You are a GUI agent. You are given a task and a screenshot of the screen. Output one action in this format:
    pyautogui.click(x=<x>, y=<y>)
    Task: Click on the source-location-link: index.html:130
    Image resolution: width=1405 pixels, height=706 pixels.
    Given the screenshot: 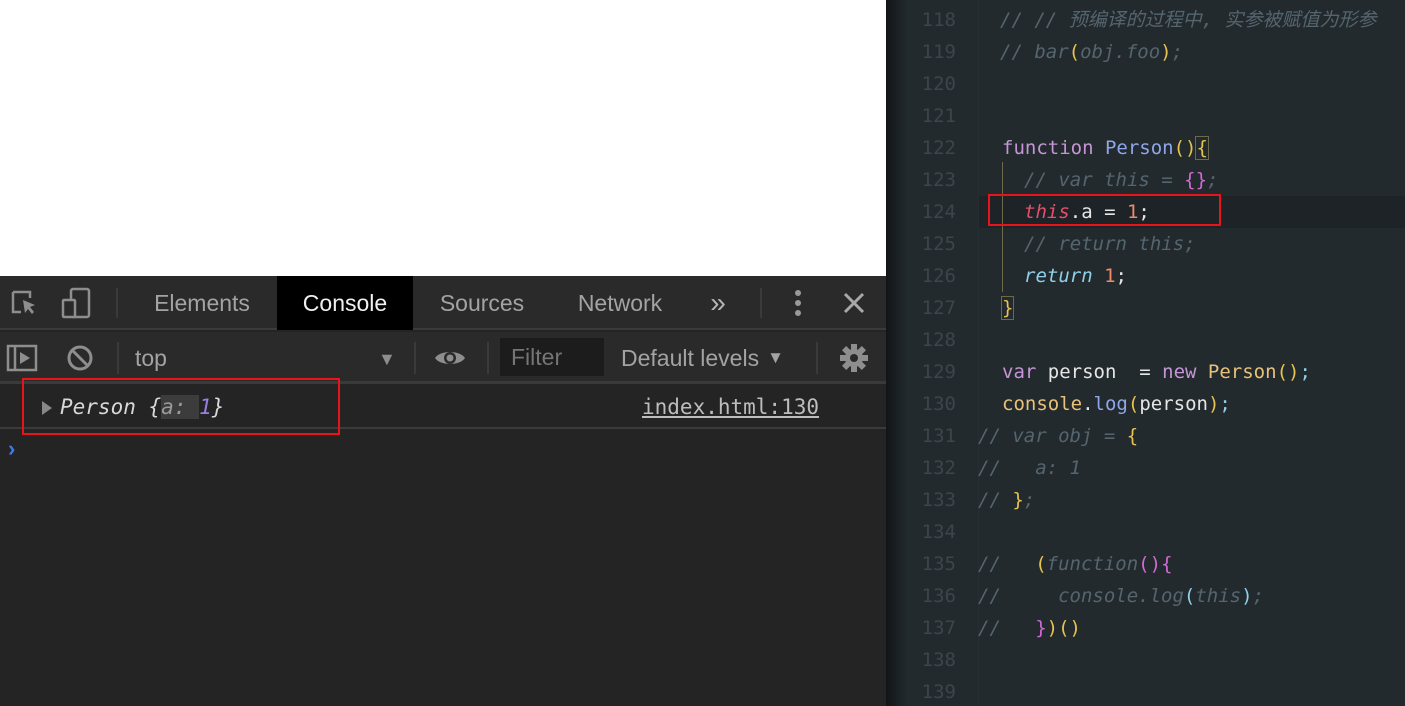 What is the action you would take?
    pyautogui.click(x=730, y=407)
    